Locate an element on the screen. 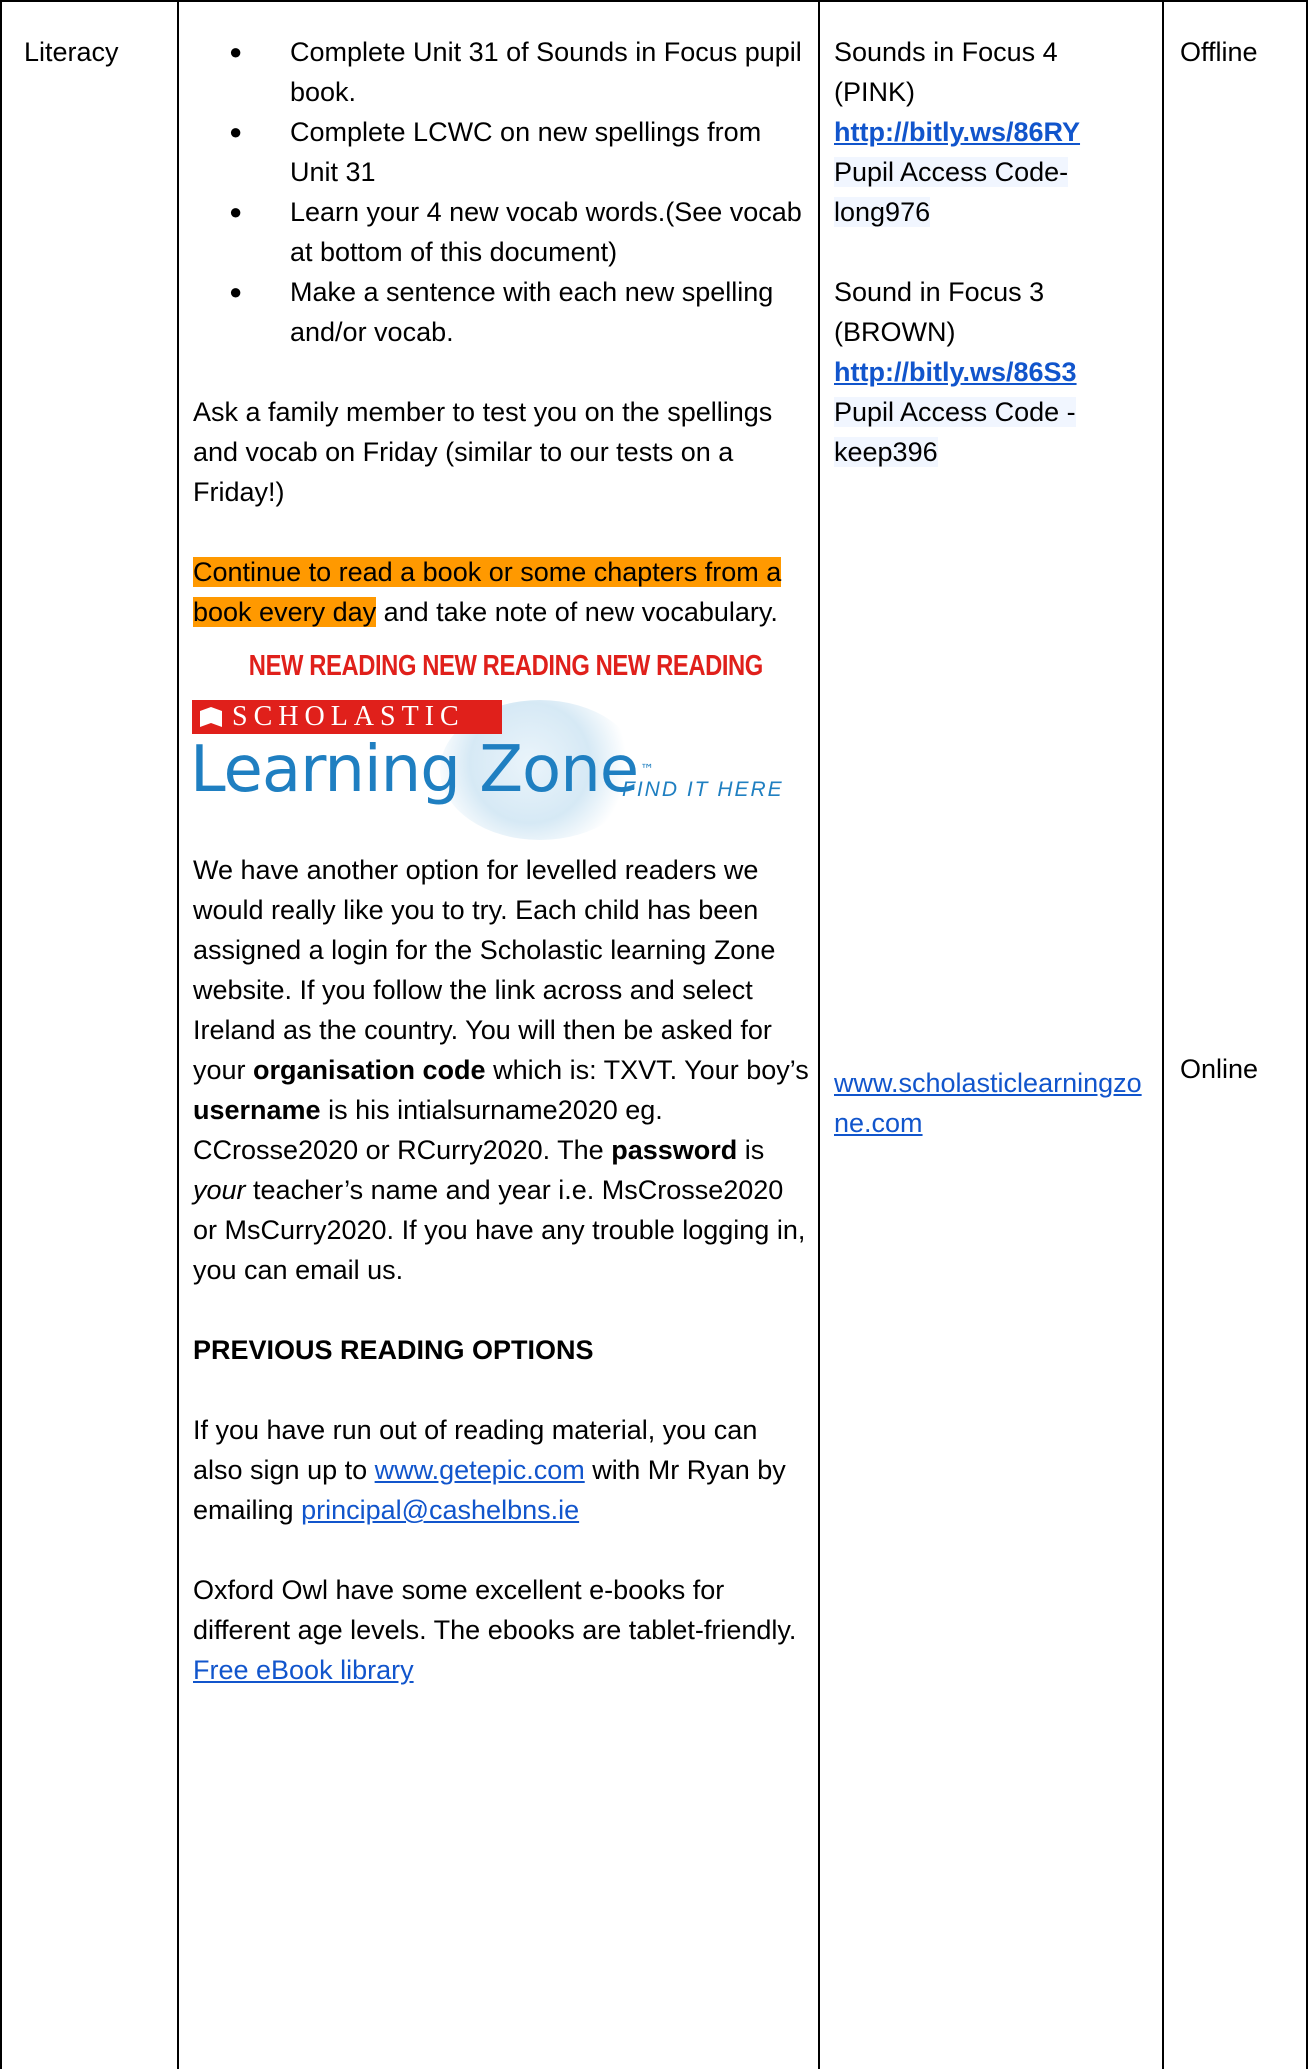  scholastic-learning-zone-link: www.scholasticlearningzone.com is located at coordinates (988, 1103).